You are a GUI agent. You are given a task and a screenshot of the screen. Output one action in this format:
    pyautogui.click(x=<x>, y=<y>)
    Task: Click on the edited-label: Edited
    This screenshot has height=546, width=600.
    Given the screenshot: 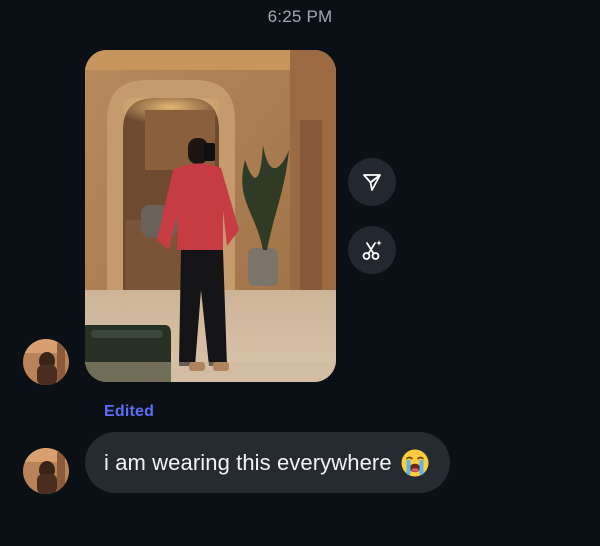 What is the action you would take?
    pyautogui.click(x=129, y=411)
    